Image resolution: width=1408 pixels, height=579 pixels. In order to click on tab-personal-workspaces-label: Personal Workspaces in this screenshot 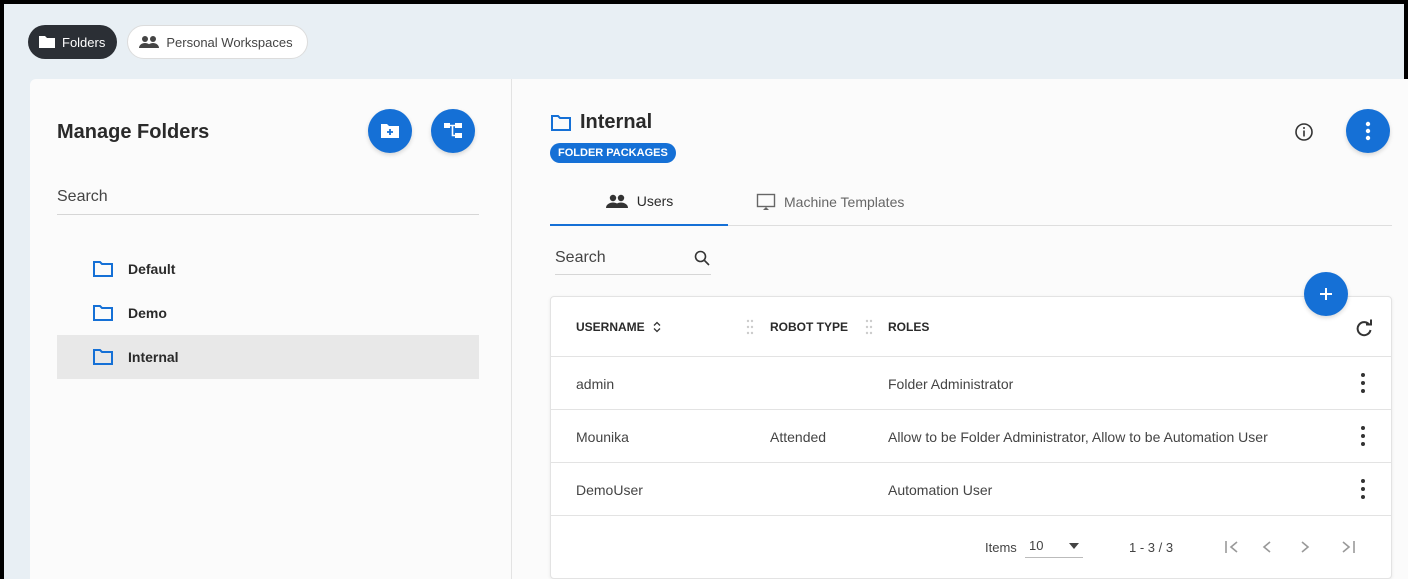, I will do `click(229, 42)`.